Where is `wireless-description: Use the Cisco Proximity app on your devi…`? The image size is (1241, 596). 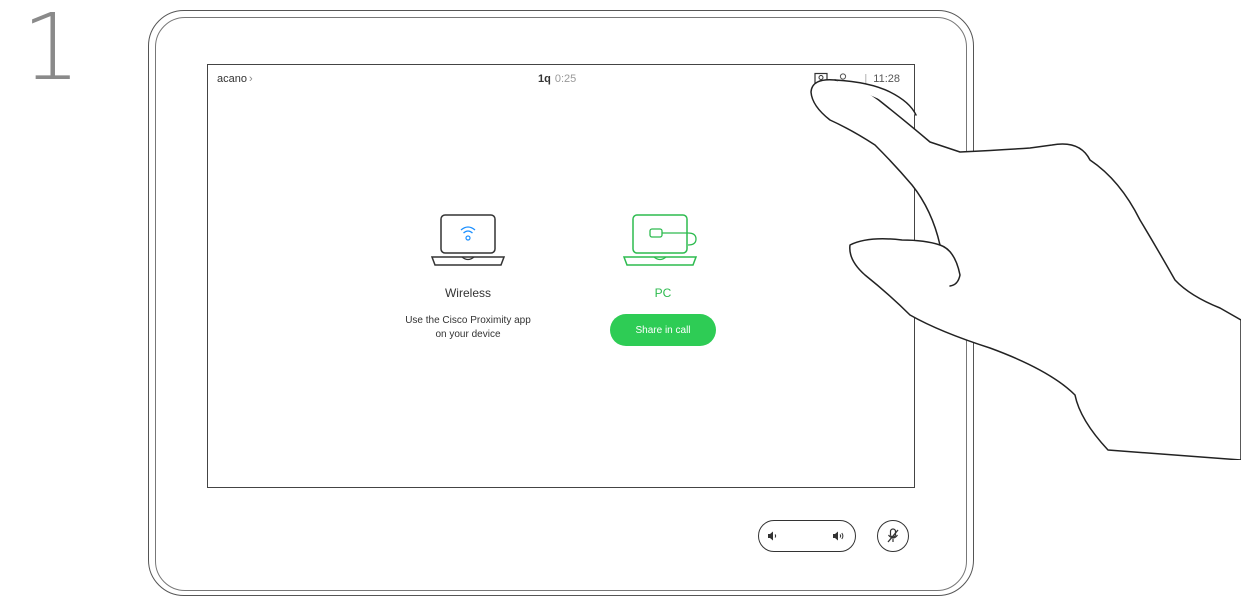 wireless-description: Use the Cisco Proximity app on your devi… is located at coordinates (468, 328).